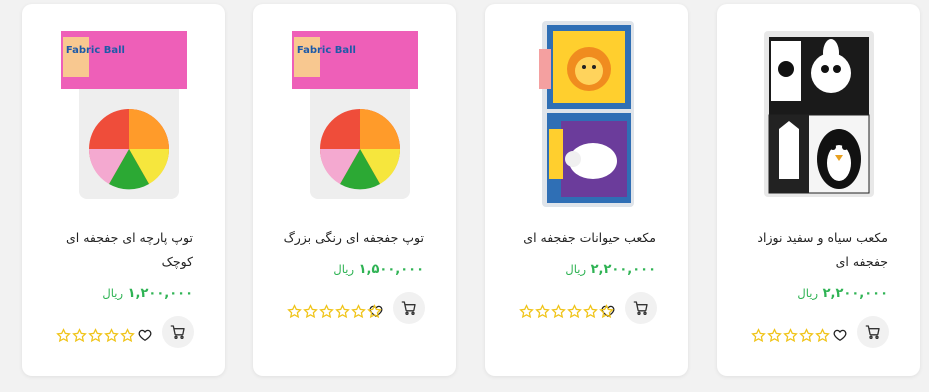 Image resolution: width=929 pixels, height=392 pixels. What do you see at coordinates (160, 293) in the screenshot?
I see `price-value: ۱,۲۰۰,۰۰۰` at bounding box center [160, 293].